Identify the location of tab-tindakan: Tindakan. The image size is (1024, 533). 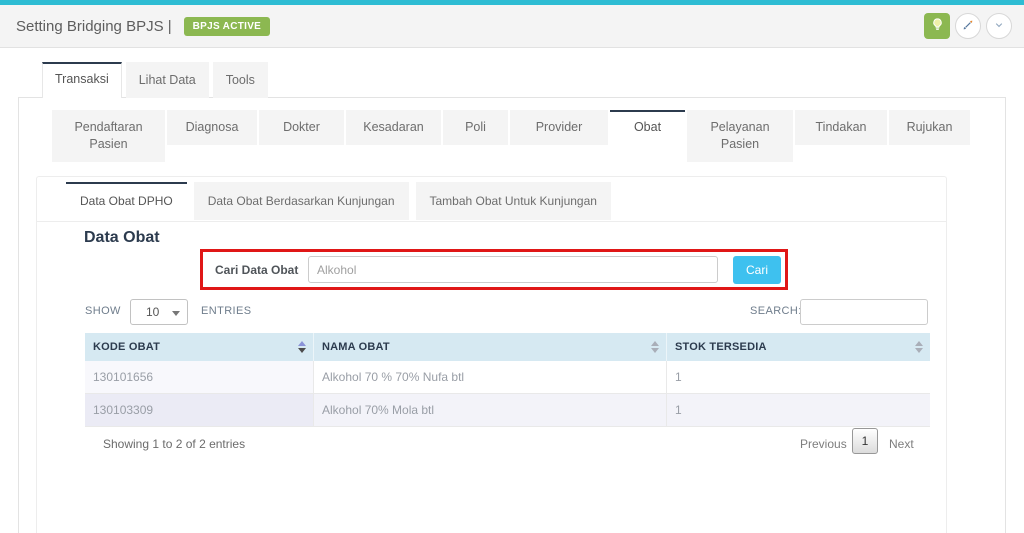
(841, 127).